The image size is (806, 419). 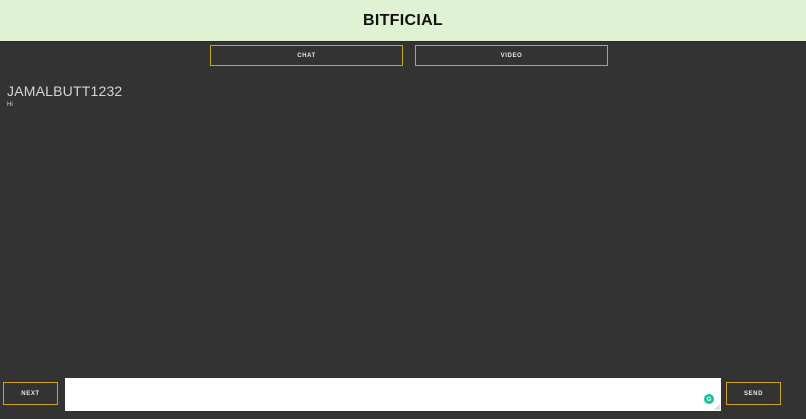 What do you see at coordinates (709, 399) in the screenshot?
I see `grammarly-icon` at bounding box center [709, 399].